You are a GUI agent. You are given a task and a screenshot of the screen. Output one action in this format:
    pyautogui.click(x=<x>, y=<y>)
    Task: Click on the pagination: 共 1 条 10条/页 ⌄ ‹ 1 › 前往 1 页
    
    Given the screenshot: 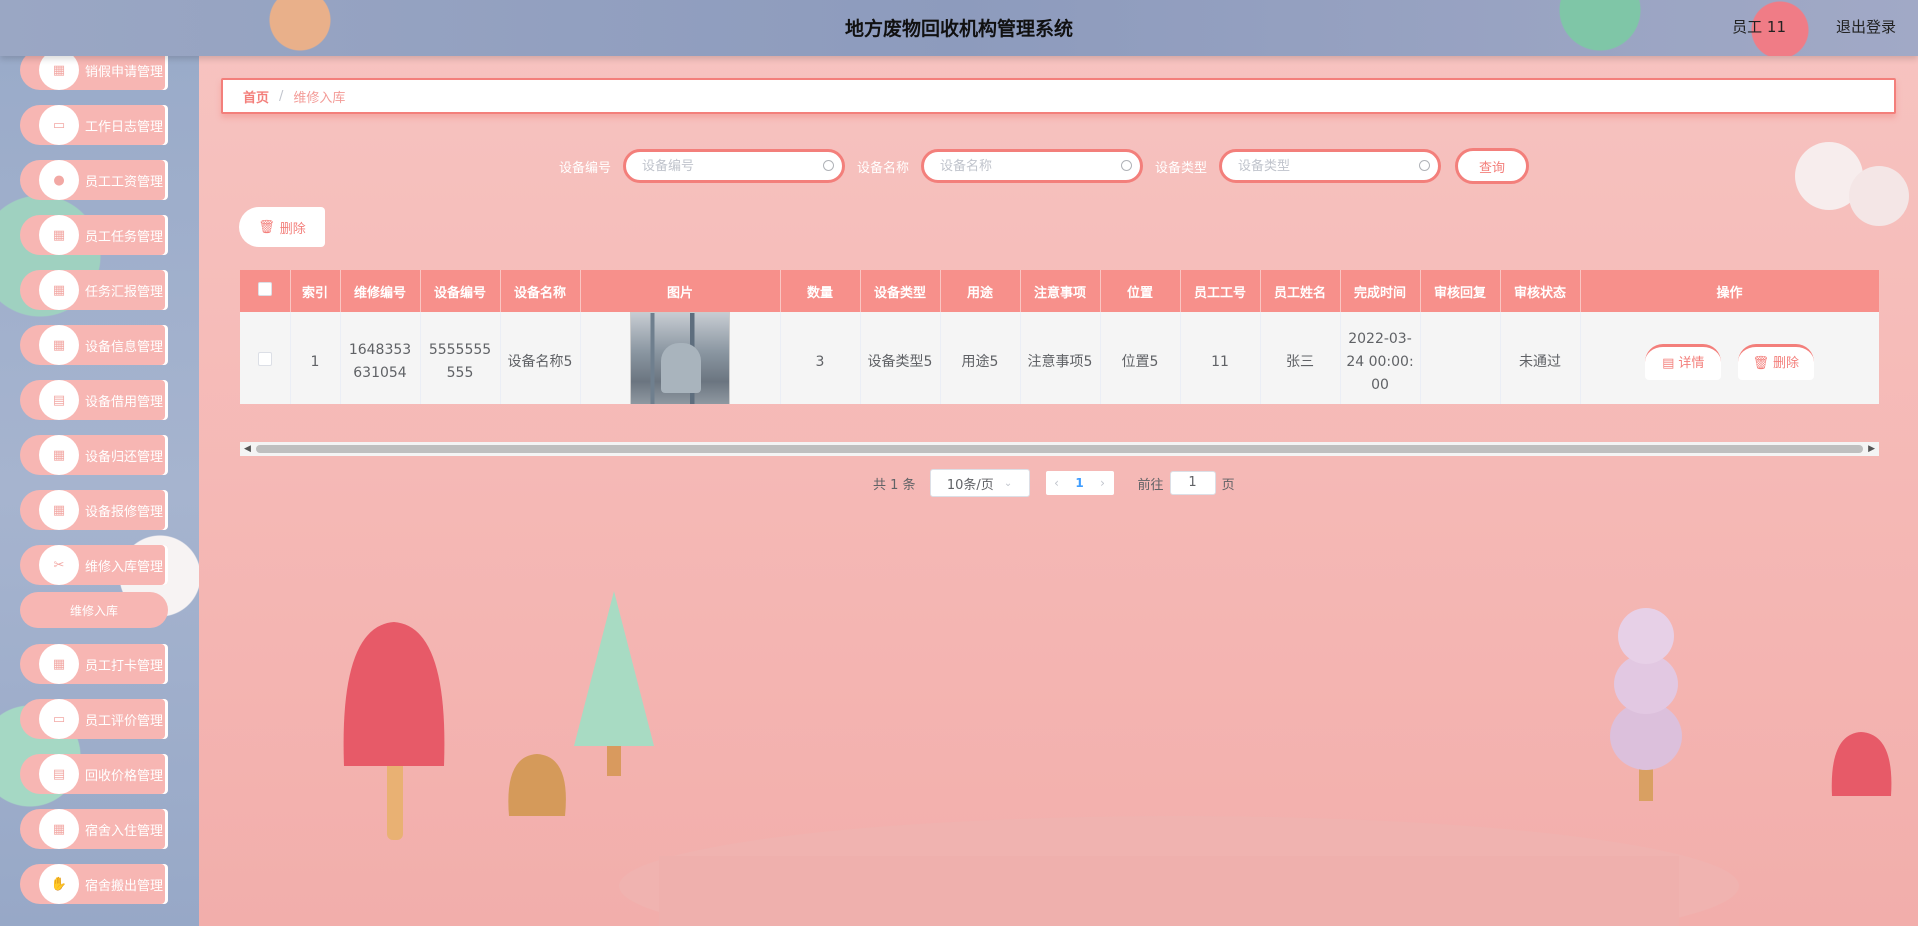 What is the action you would take?
    pyautogui.click(x=1054, y=483)
    